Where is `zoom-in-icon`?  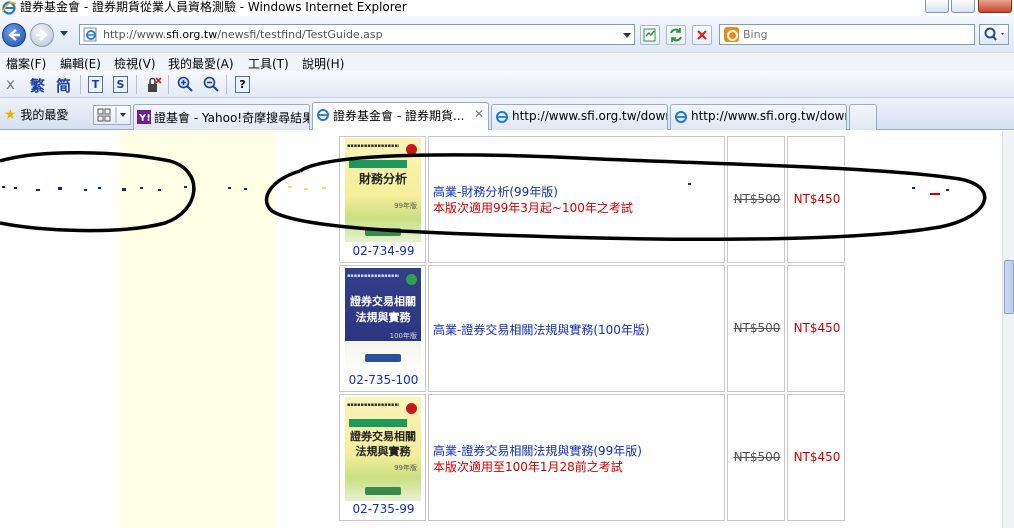 zoom-in-icon is located at coordinates (185, 85).